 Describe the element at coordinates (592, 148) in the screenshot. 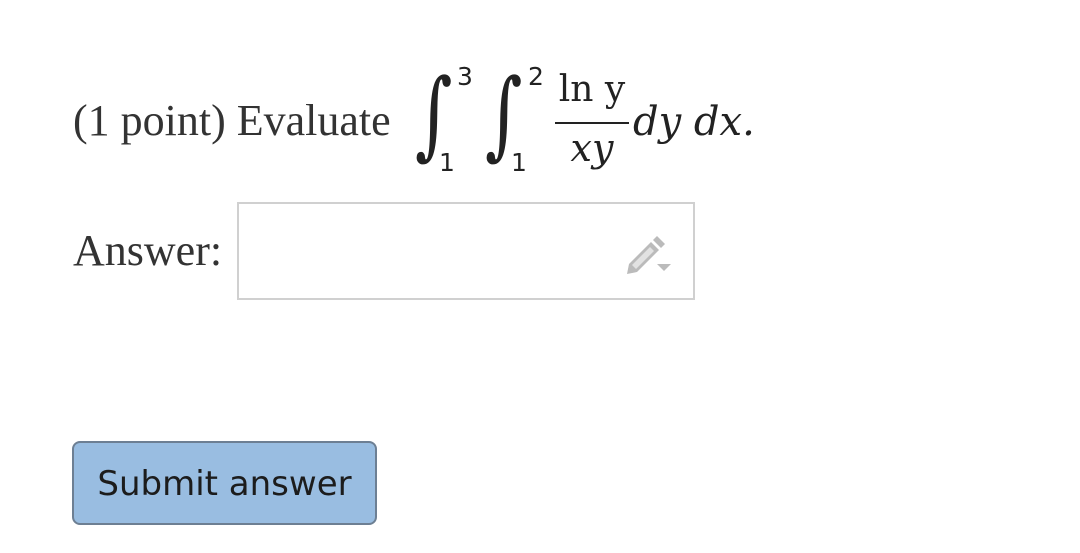

I see `fraction-denominator: xy` at that location.